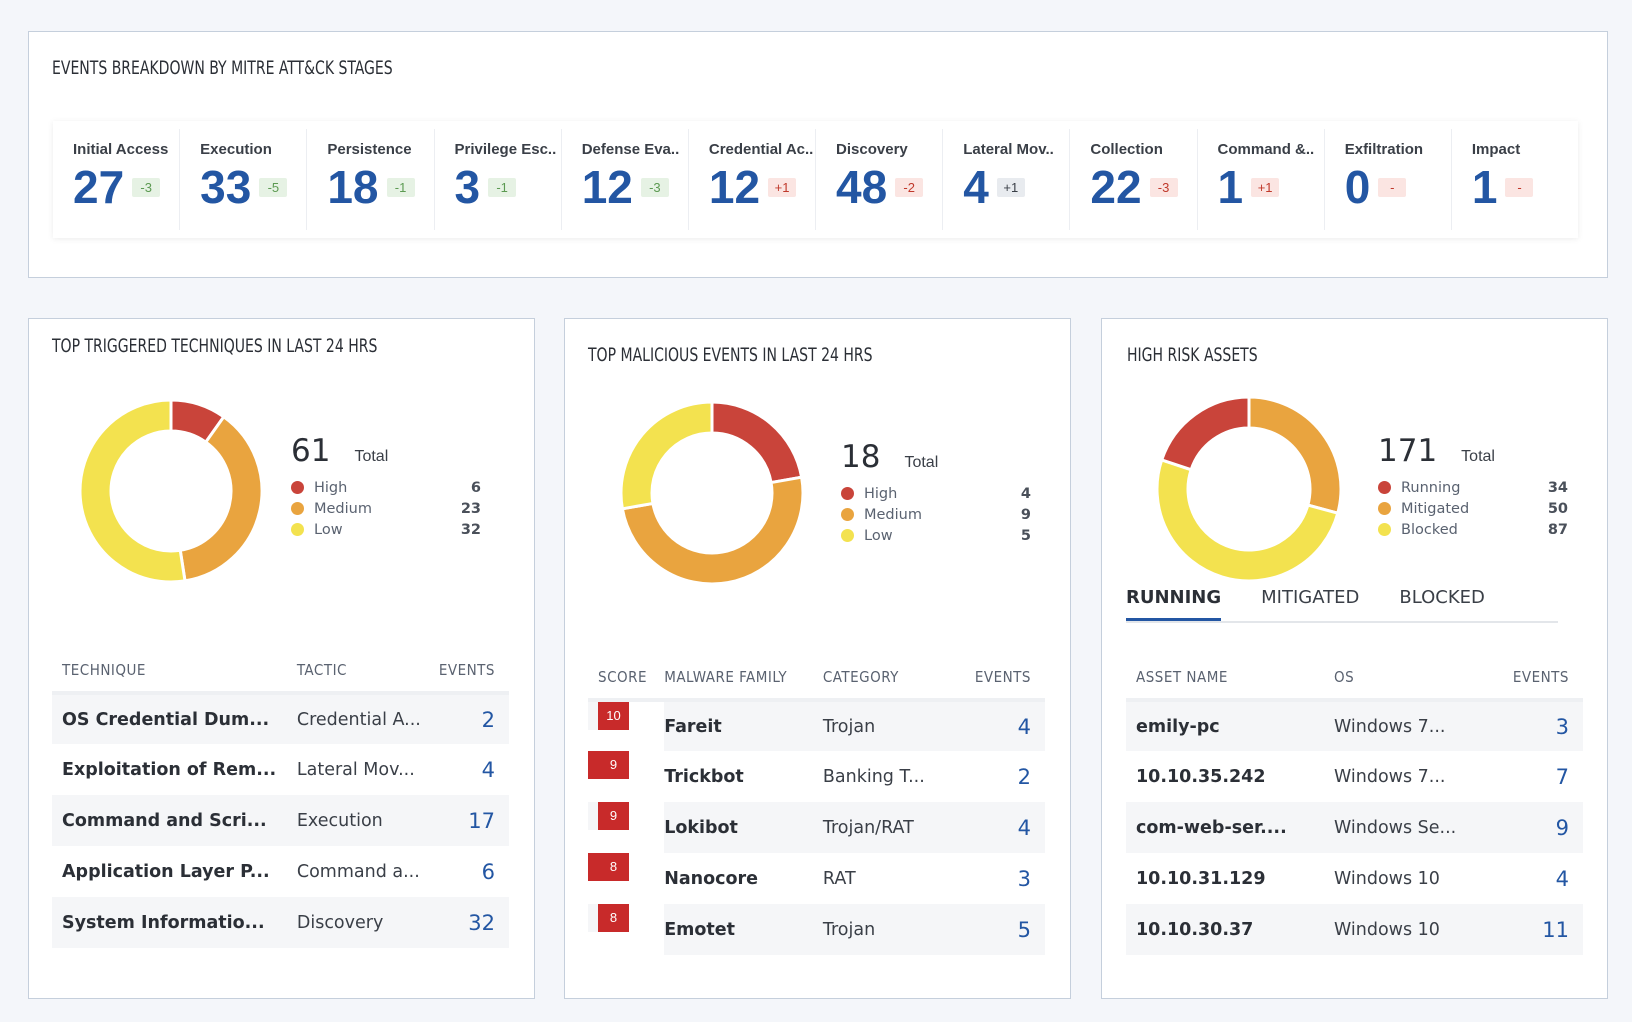 Image resolution: width=1632 pixels, height=1022 pixels. I want to click on malicious-donut, so click(712, 493).